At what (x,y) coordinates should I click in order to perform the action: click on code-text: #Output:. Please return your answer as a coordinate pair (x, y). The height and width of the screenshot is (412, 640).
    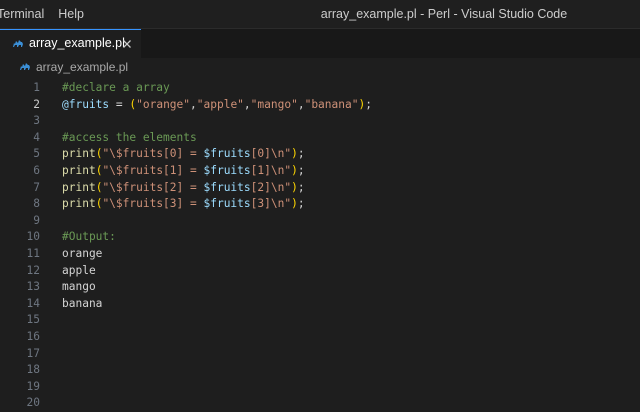
    Looking at the image, I should click on (89, 237).